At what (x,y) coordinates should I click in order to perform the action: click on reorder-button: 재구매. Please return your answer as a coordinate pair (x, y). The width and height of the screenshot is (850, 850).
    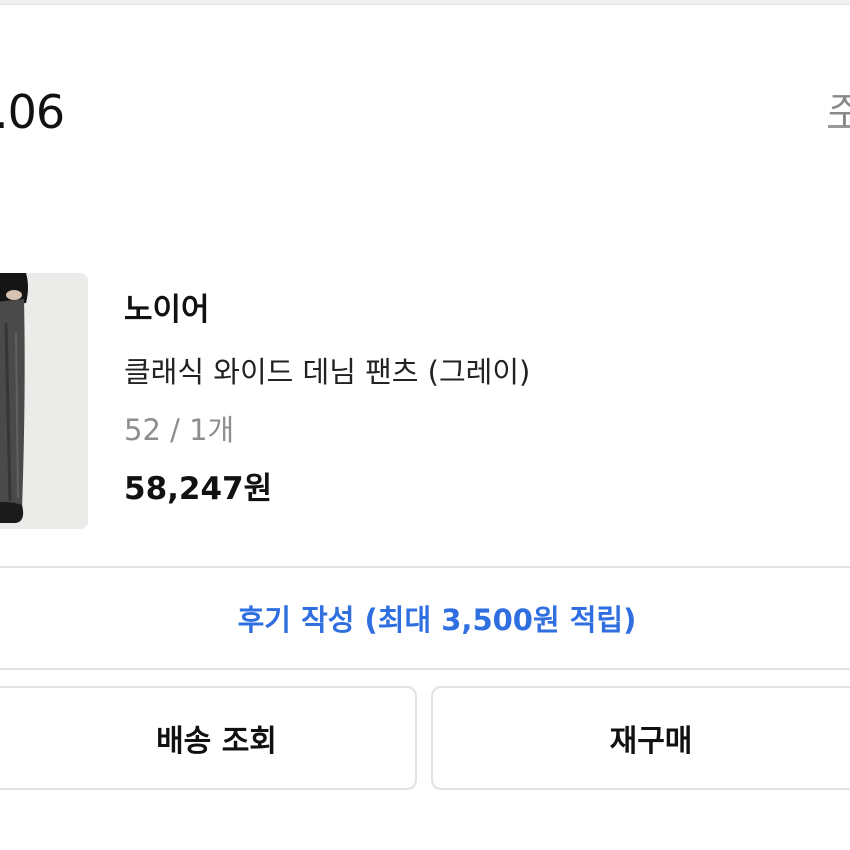
    Looking at the image, I should click on (640, 738).